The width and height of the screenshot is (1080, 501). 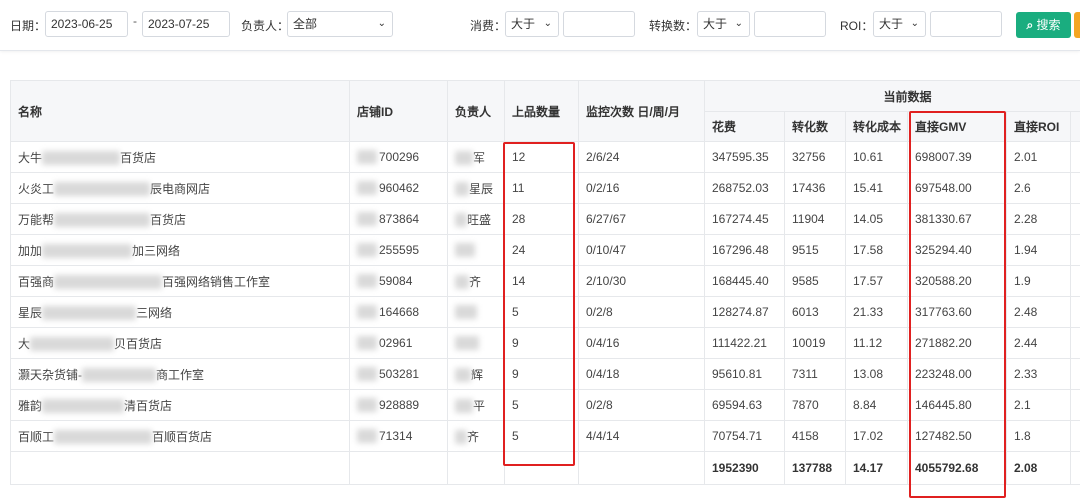 What do you see at coordinates (399, 156) in the screenshot?
I see `store-id-value: 700296` at bounding box center [399, 156].